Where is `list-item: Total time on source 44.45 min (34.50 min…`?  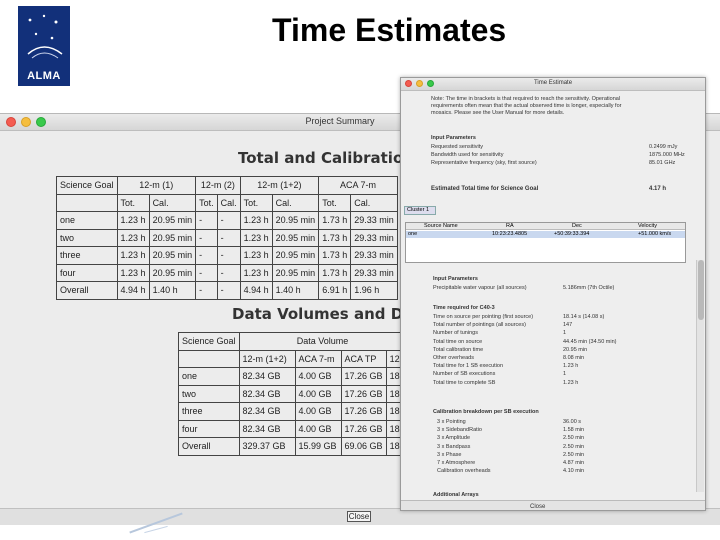
list-item: Total time on source 44.45 min (34.50 min… is located at coordinates (553, 343).